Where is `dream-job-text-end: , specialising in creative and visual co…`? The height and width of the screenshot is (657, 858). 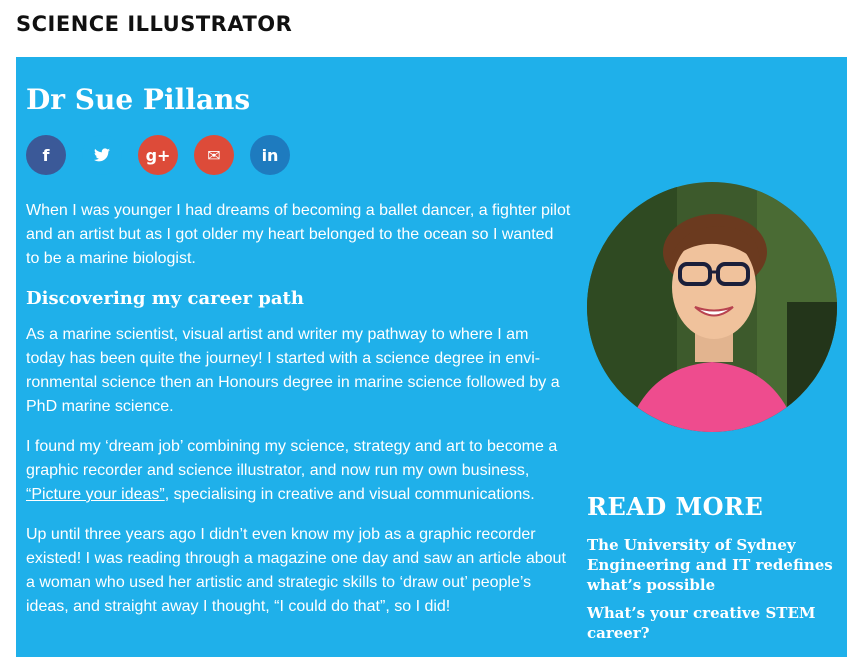
dream-job-text-end: , specialising in creative and visual co… is located at coordinates (349, 494).